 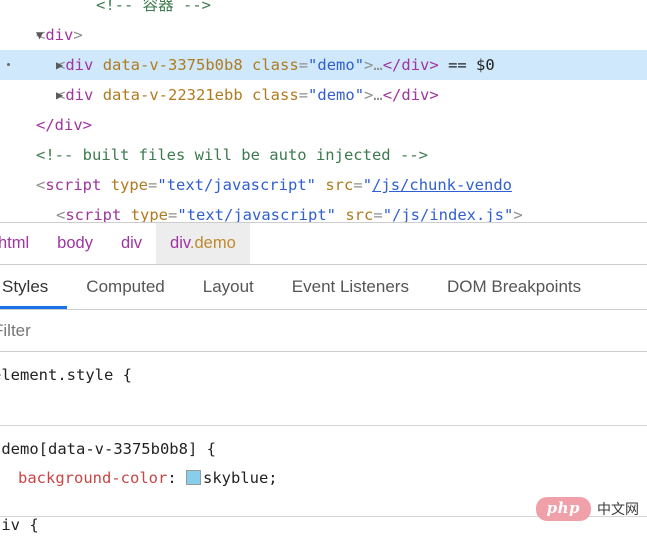 What do you see at coordinates (323, 403) in the screenshot?
I see `css-declarations-empty` at bounding box center [323, 403].